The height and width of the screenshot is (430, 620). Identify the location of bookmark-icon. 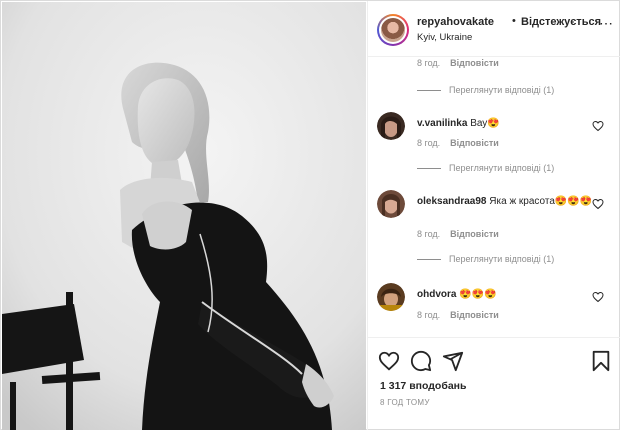
(601, 361).